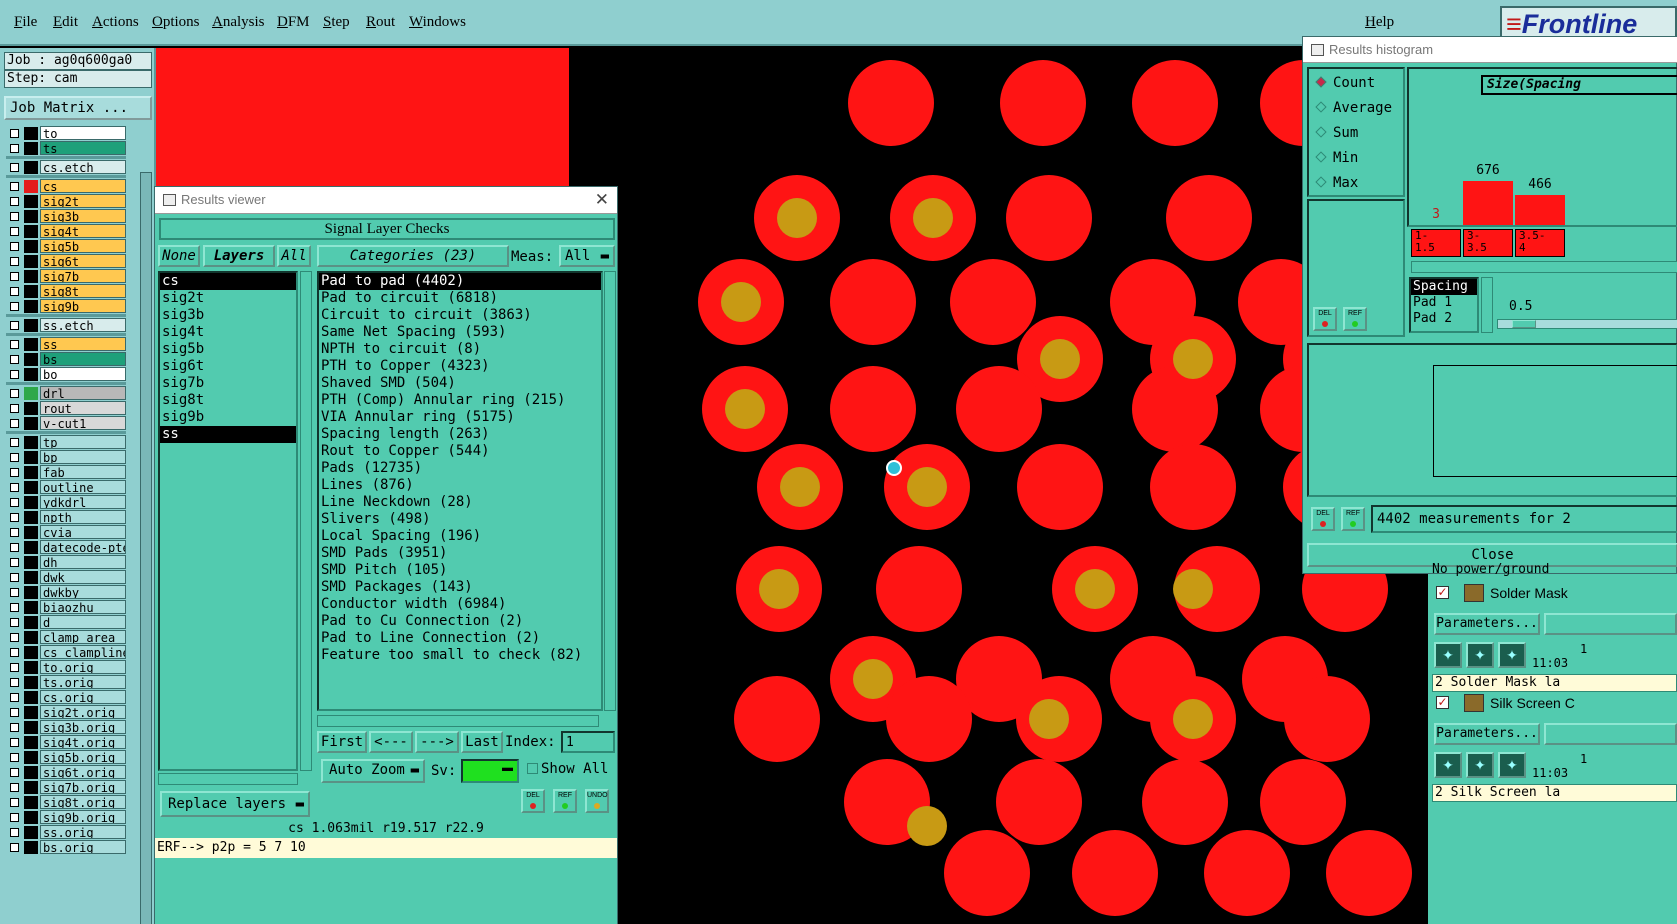 This screenshot has width=1677, height=924. I want to click on layer-name: sig8t.orig, so click(83, 802).